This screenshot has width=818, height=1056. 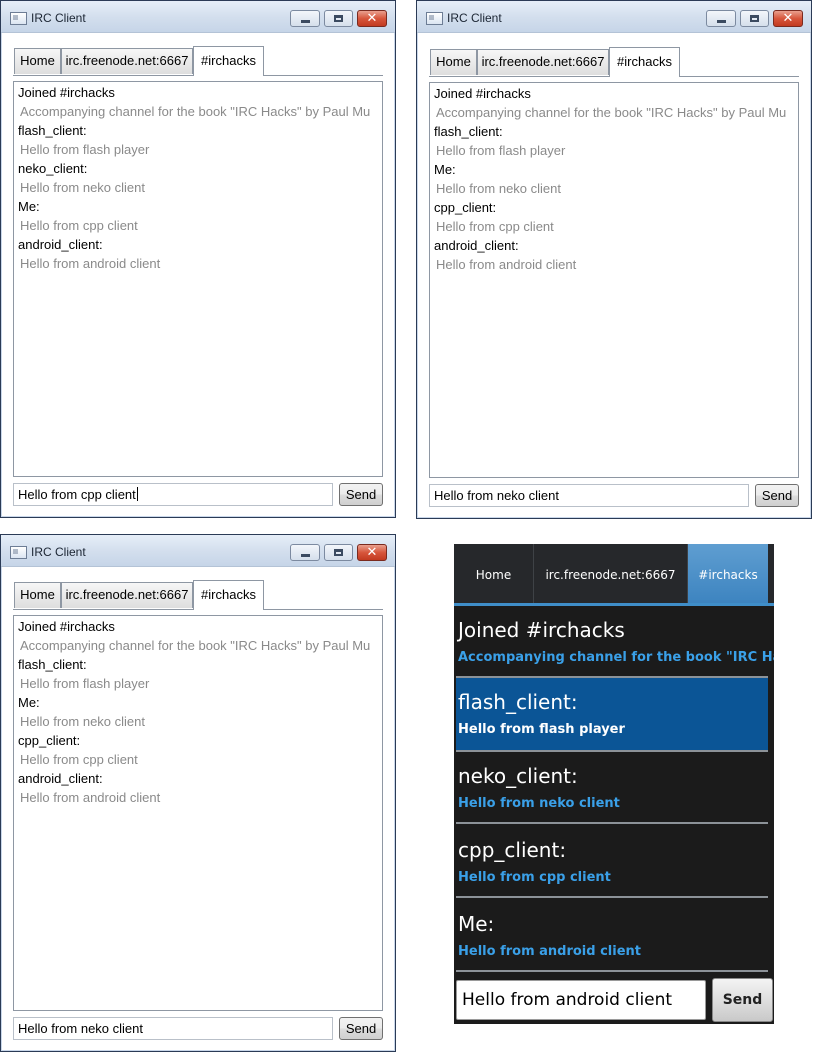 I want to click on text-caret, so click(x=137, y=494).